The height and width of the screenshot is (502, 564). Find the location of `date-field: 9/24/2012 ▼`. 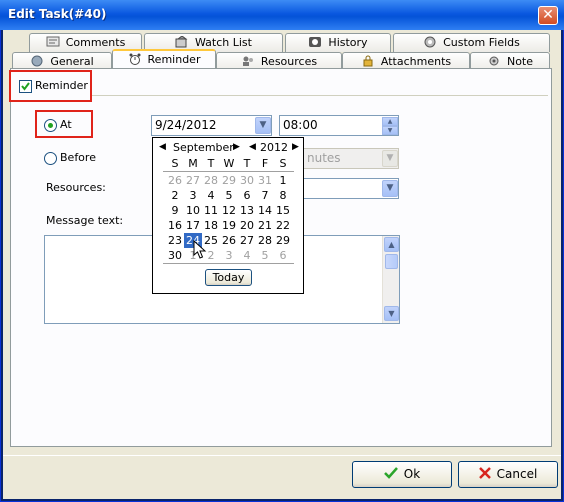

date-field: 9/24/2012 ▼ is located at coordinates (211, 125).